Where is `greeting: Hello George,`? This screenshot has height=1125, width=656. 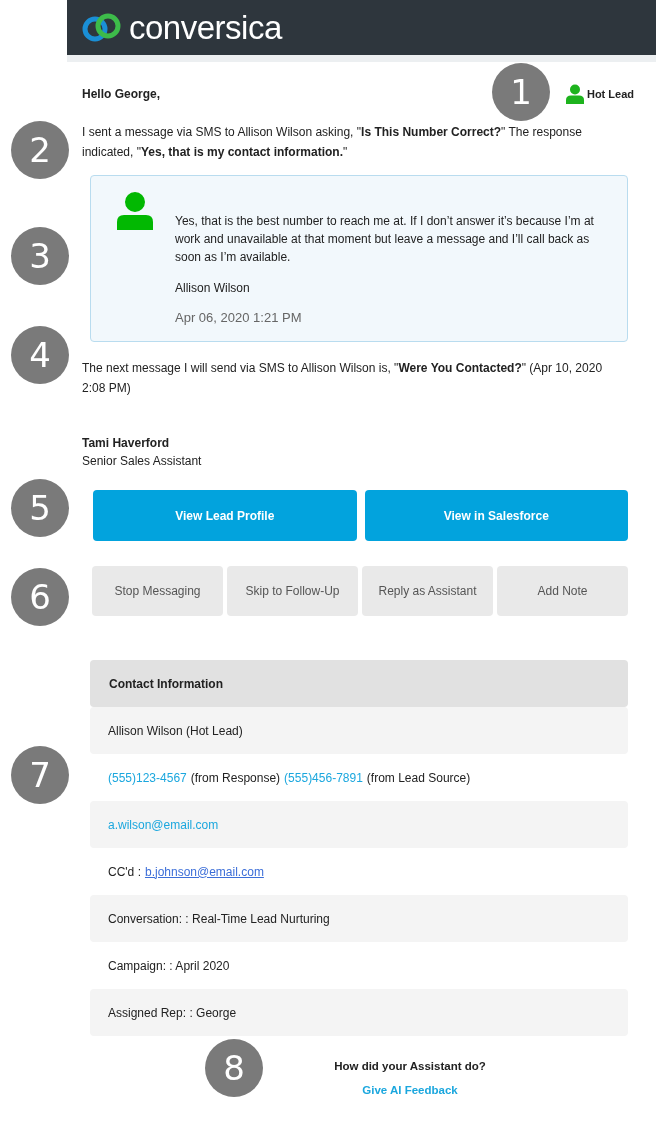
greeting: Hello George, is located at coordinates (121, 94).